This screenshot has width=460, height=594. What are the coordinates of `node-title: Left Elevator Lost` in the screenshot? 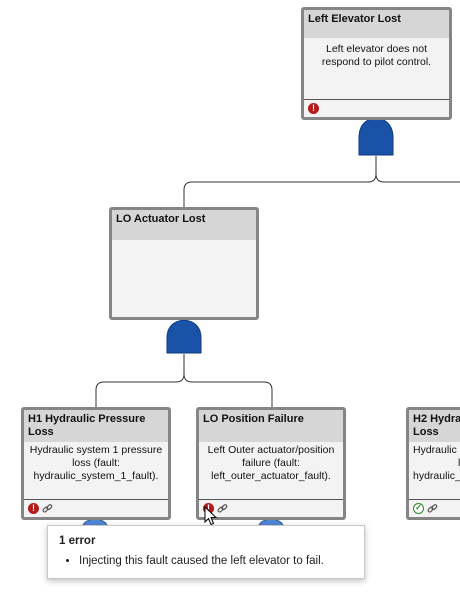 It's located at (376, 24).